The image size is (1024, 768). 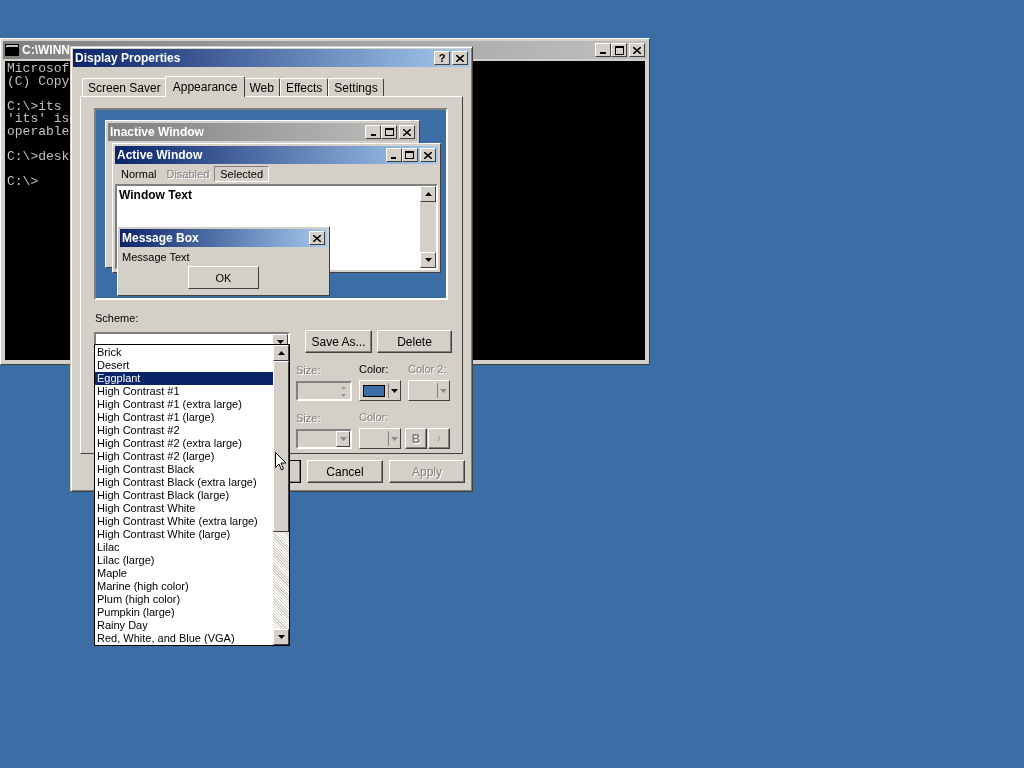 What do you see at coordinates (38, 156) in the screenshot?
I see `console-line: C:\>desk` at bounding box center [38, 156].